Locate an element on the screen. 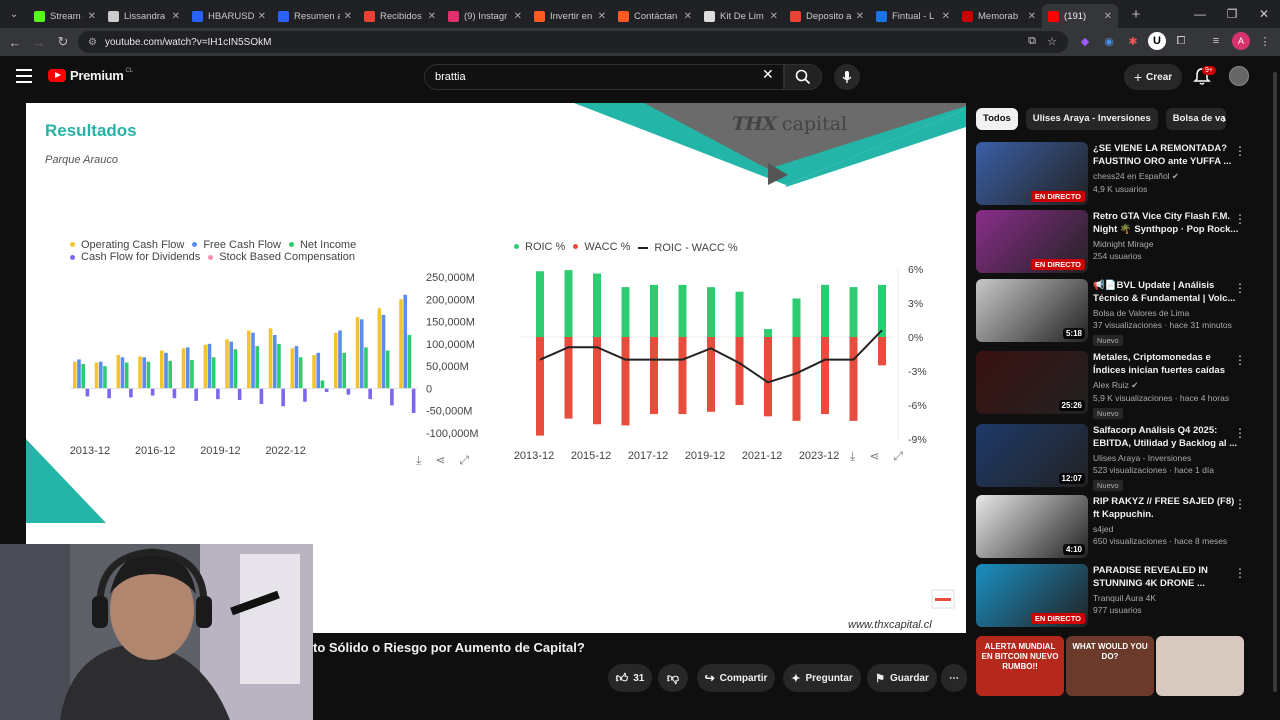 The height and width of the screenshot is (720, 1280). clear-search-icon: ✕ is located at coordinates (768, 74).